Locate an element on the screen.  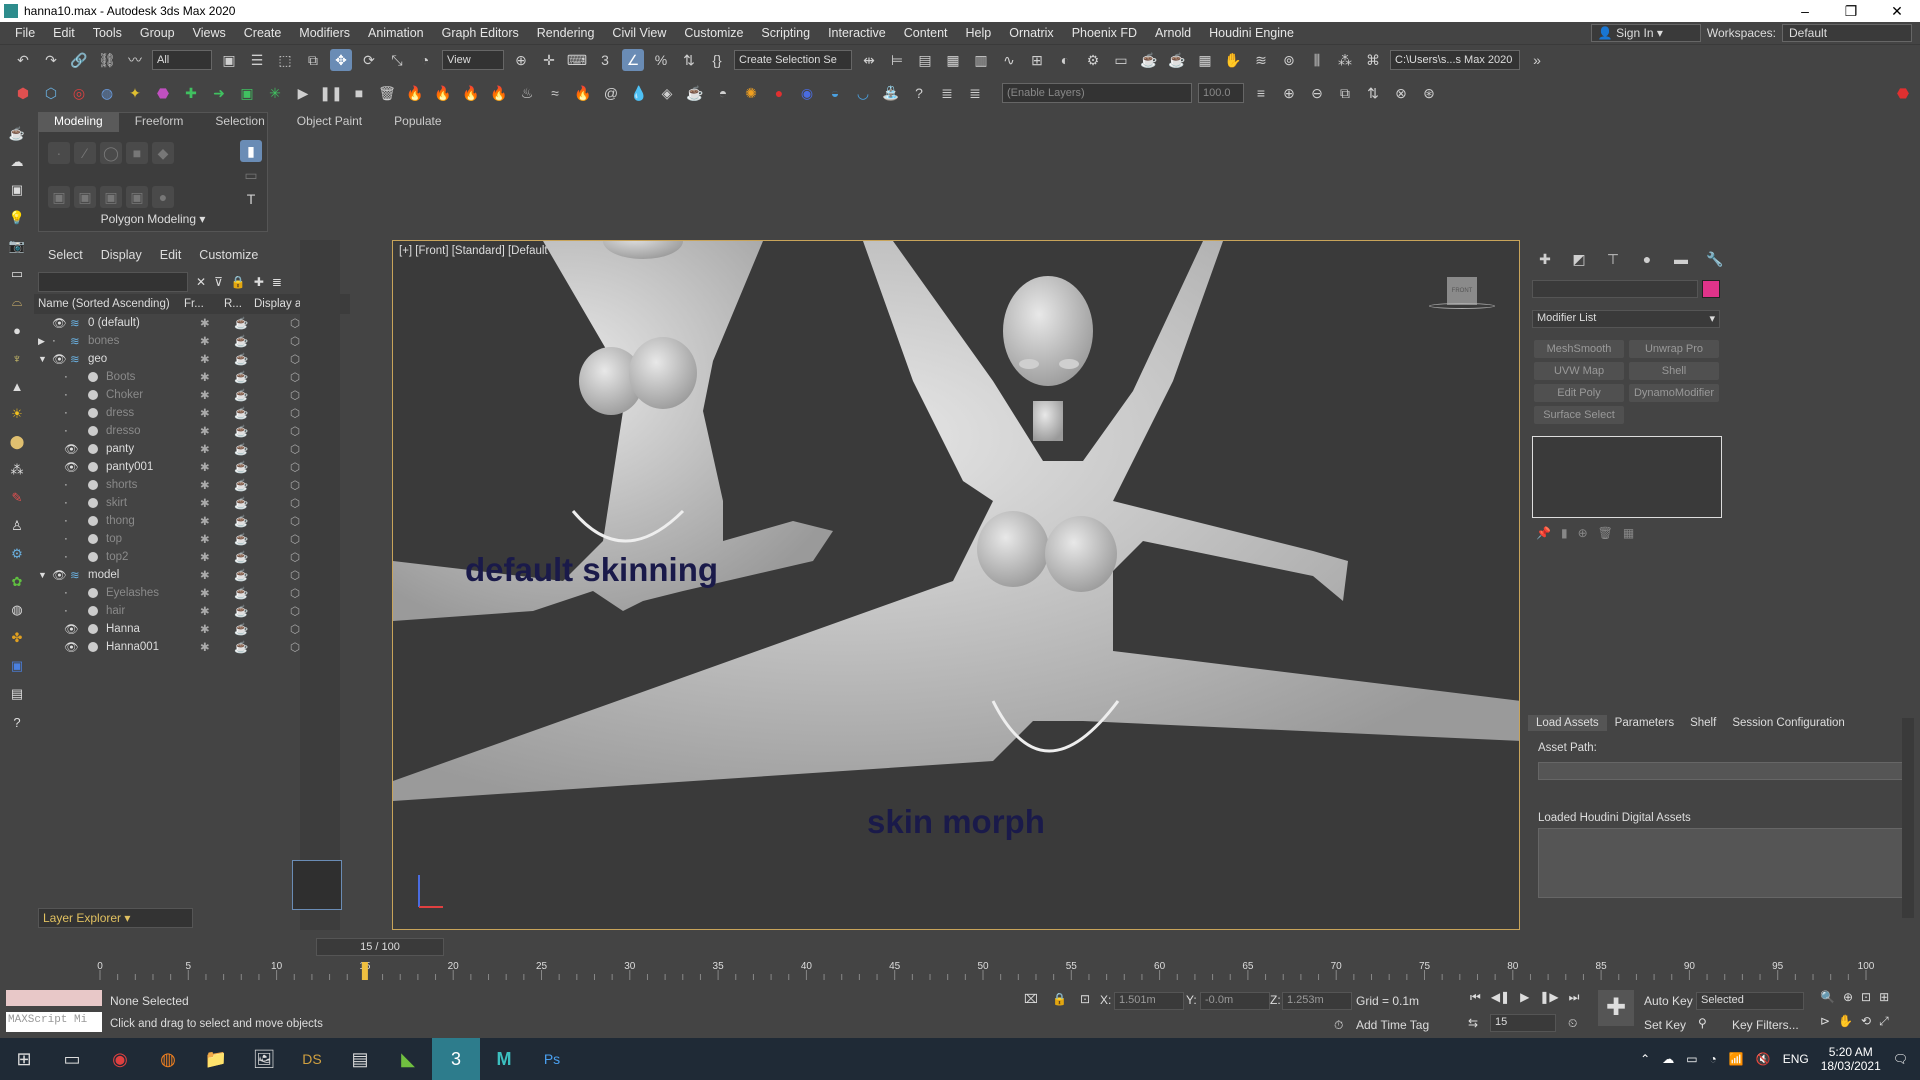
schematic-view-icon: ⊞ is located at coordinates (1037, 60).